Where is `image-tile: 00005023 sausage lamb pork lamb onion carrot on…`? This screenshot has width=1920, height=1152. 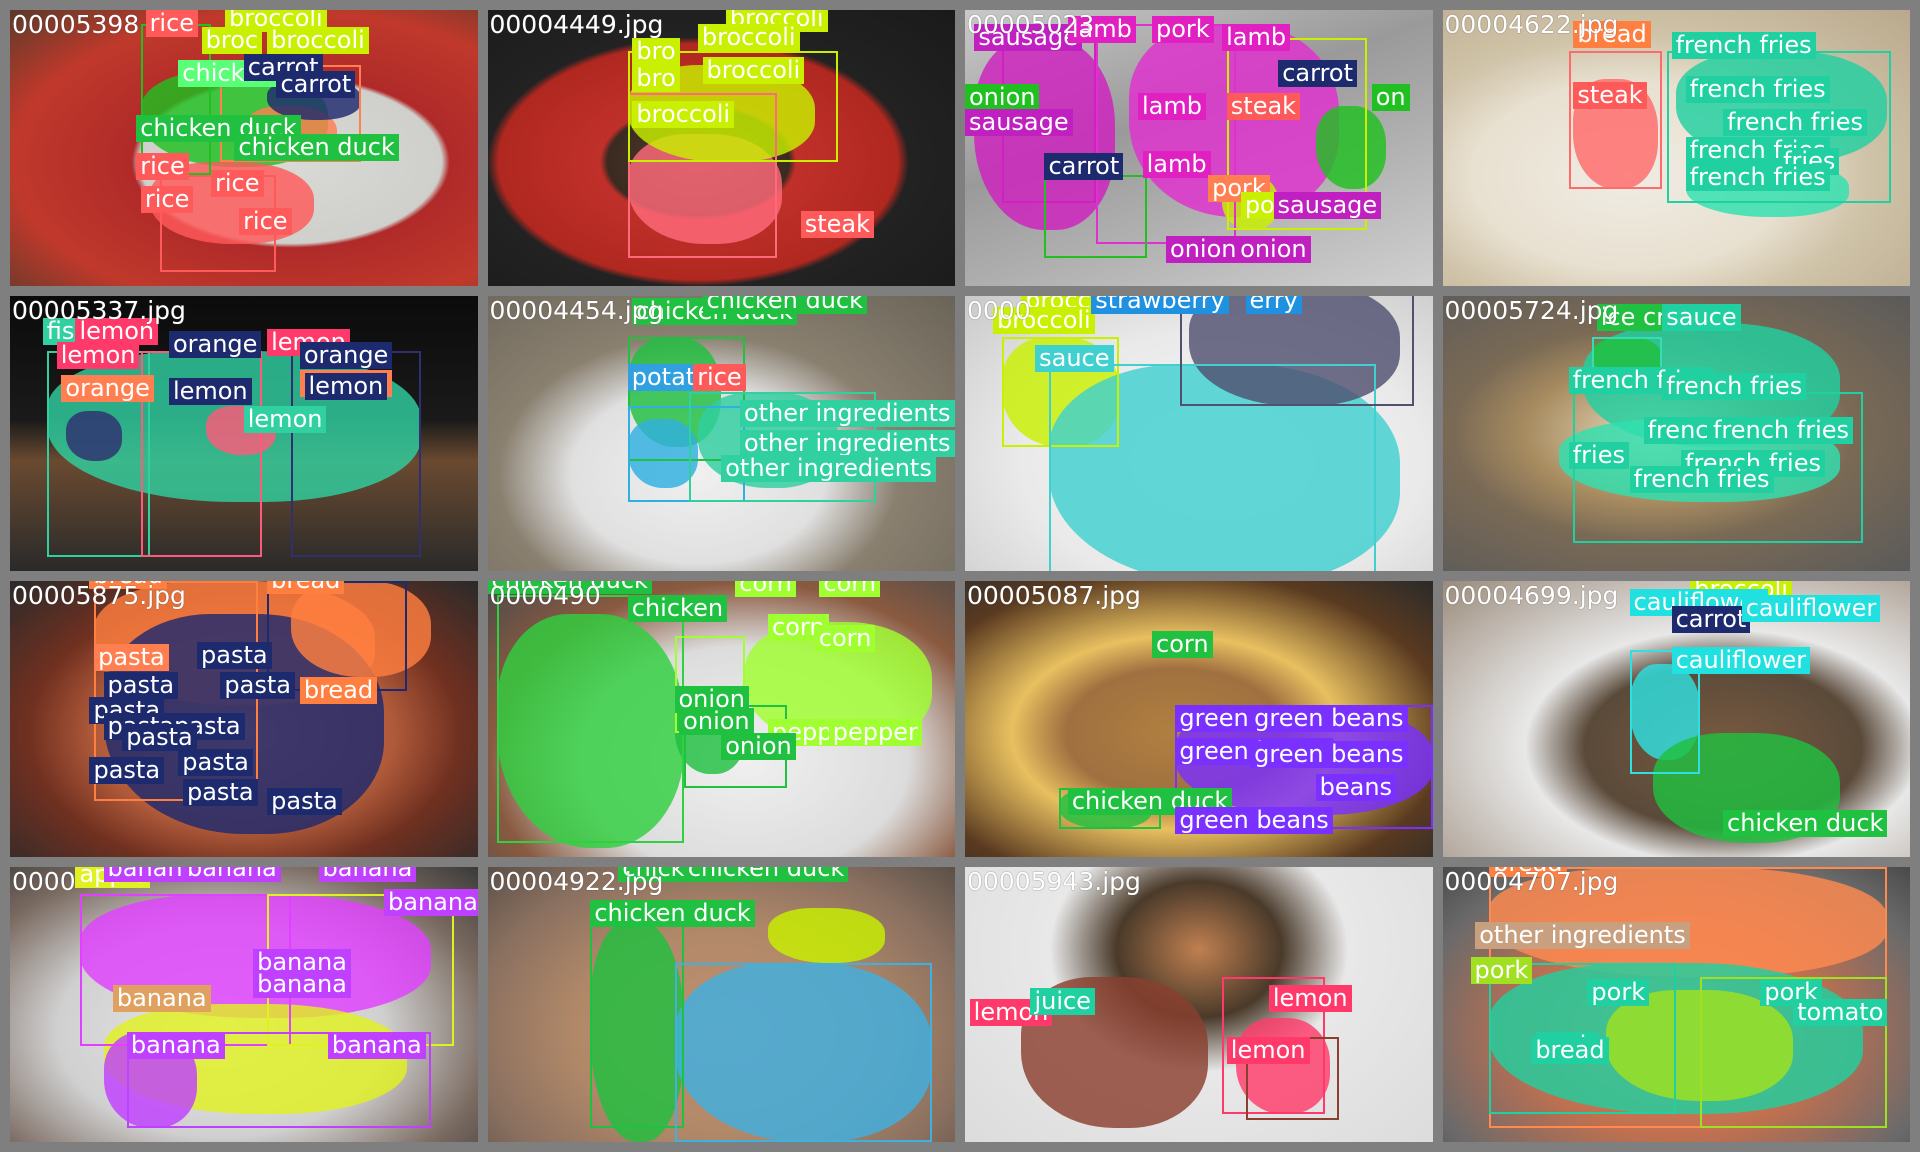 image-tile: 00005023 sausage lamb pork lamb onion carrot on… is located at coordinates (1199, 148).